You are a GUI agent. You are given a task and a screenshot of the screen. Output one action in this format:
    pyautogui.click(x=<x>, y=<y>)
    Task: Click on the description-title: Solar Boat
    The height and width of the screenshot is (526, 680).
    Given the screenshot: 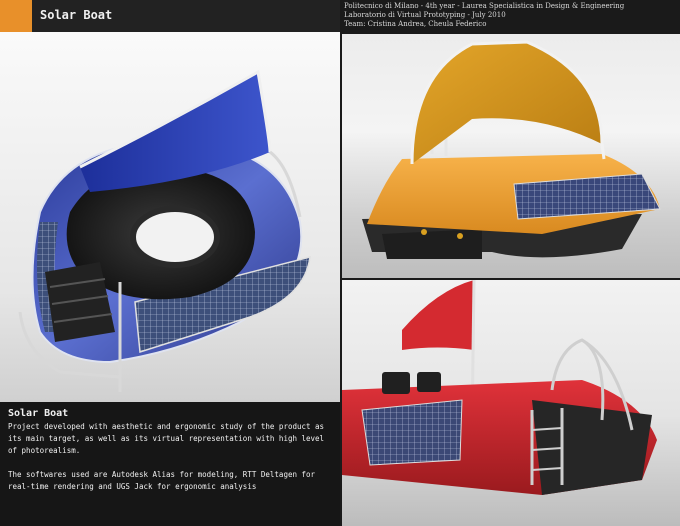 What is the action you would take?
    pyautogui.click(x=38, y=413)
    